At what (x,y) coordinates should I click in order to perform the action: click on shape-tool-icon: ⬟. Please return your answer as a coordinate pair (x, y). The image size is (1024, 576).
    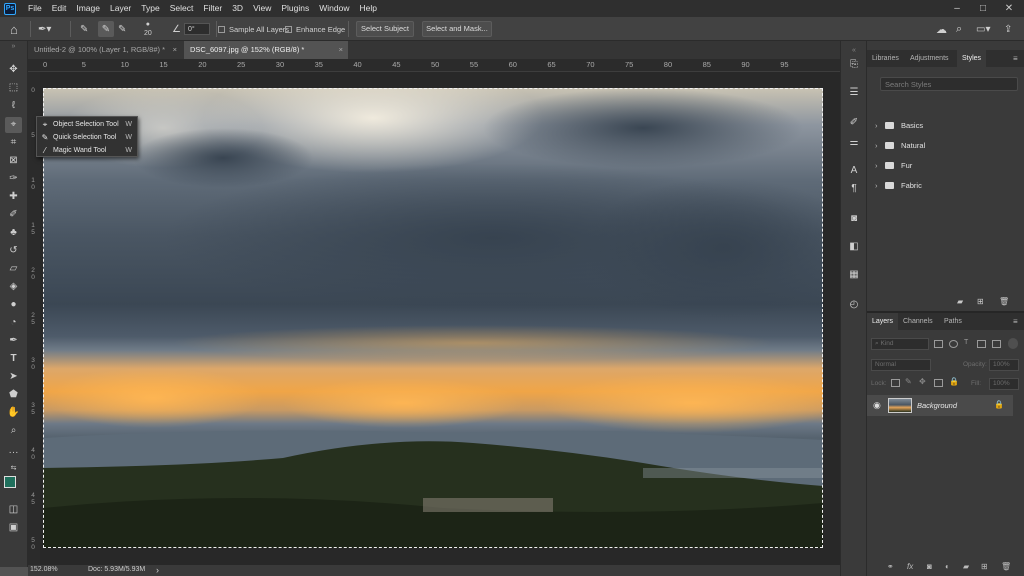
    Looking at the image, I should click on (13, 395).